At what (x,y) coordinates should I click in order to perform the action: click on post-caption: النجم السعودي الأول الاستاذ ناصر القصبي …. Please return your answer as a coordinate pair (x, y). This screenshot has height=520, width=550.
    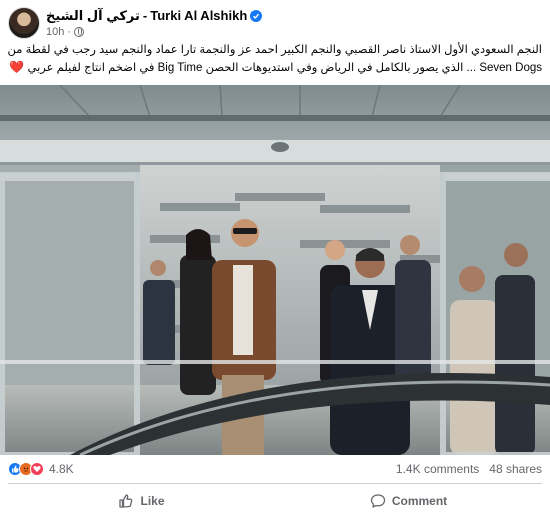
    Looking at the image, I should click on (275, 59).